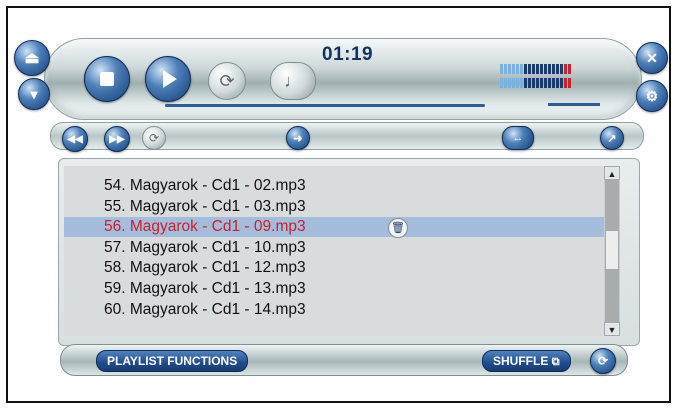  Describe the element at coordinates (348, 54) in the screenshot. I see `time-display: 01:19` at that location.